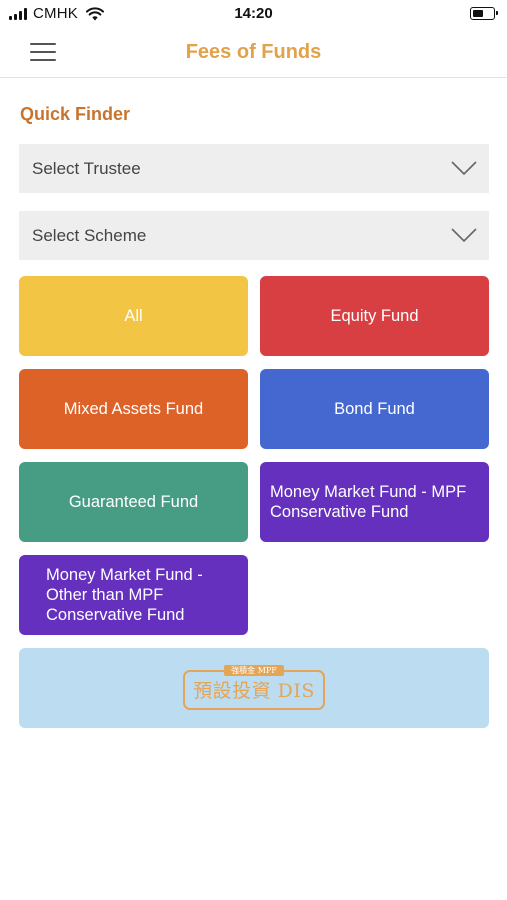 The image size is (507, 900). I want to click on battery-icon, so click(484, 13).